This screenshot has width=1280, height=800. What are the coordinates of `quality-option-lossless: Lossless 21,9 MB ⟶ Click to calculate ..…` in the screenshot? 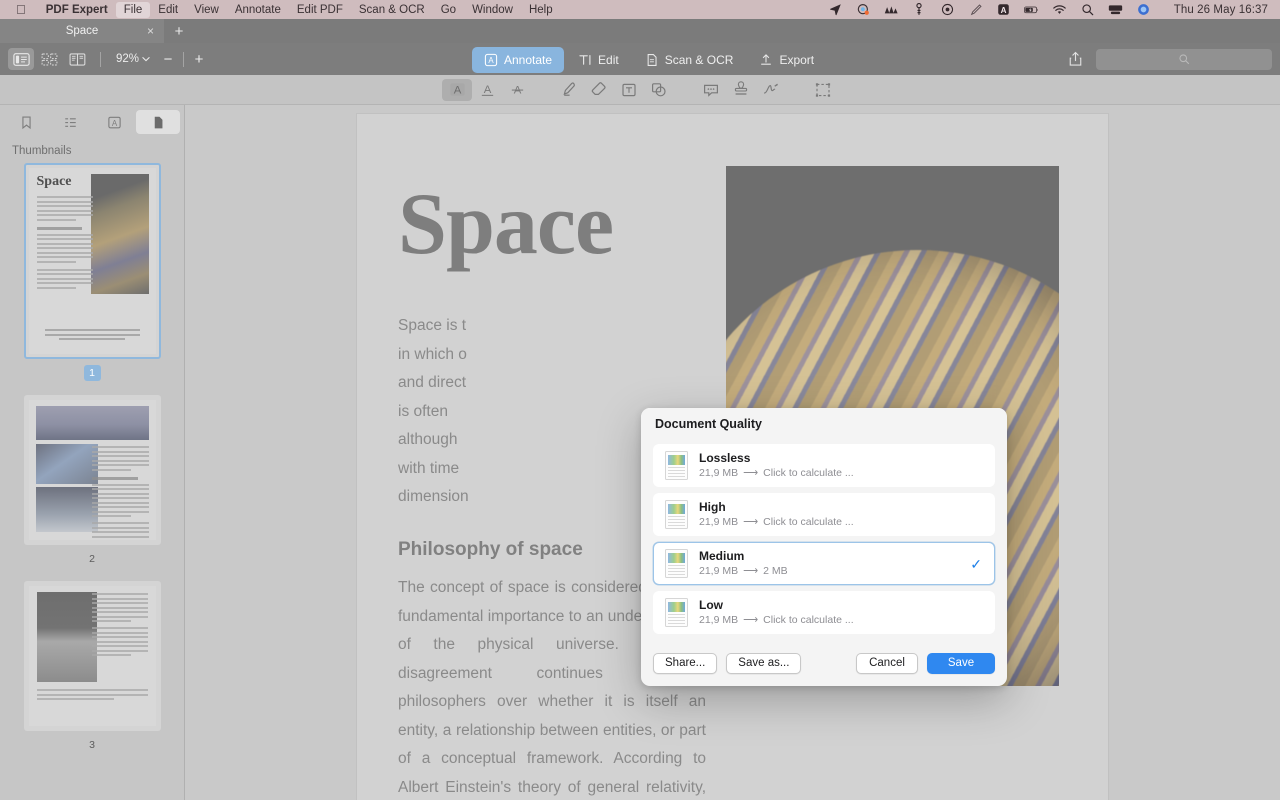 It's located at (824, 465).